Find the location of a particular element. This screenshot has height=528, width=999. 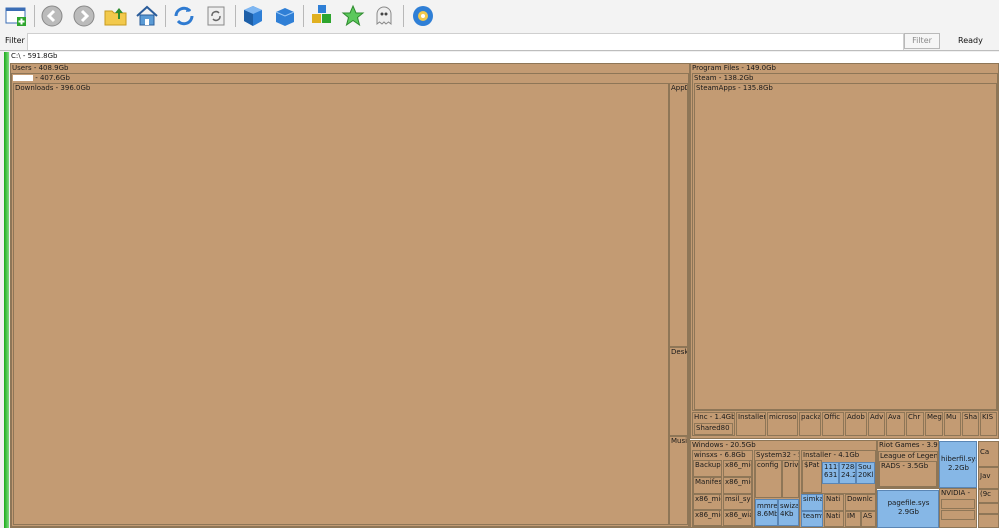

settings-icon is located at coordinates (423, 16).